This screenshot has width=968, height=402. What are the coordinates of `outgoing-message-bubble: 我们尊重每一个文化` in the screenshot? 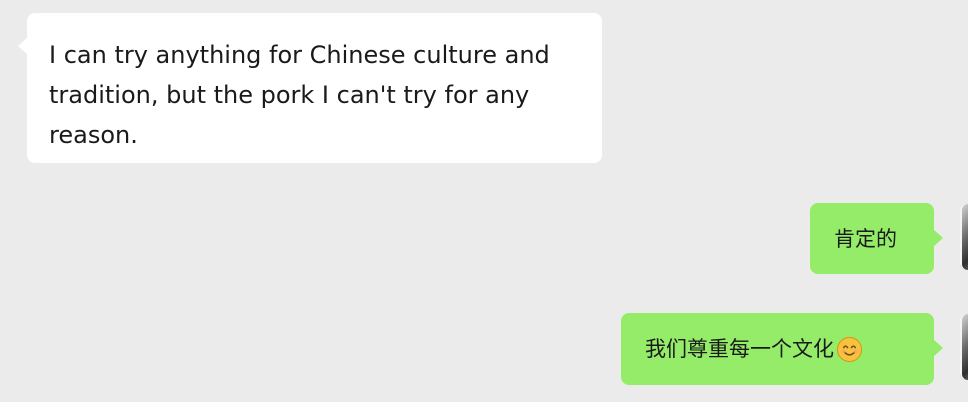 It's located at (782, 349).